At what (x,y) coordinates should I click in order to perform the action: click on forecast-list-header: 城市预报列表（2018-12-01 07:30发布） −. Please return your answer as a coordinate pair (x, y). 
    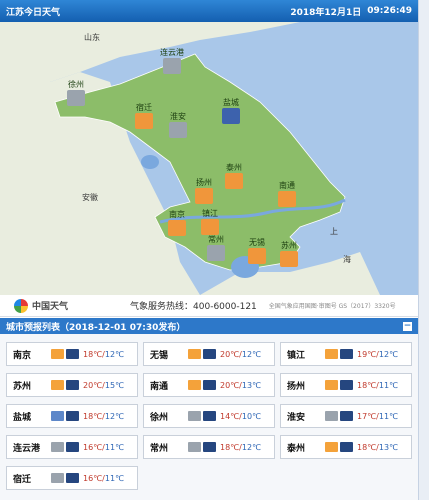
    Looking at the image, I should click on (209, 326).